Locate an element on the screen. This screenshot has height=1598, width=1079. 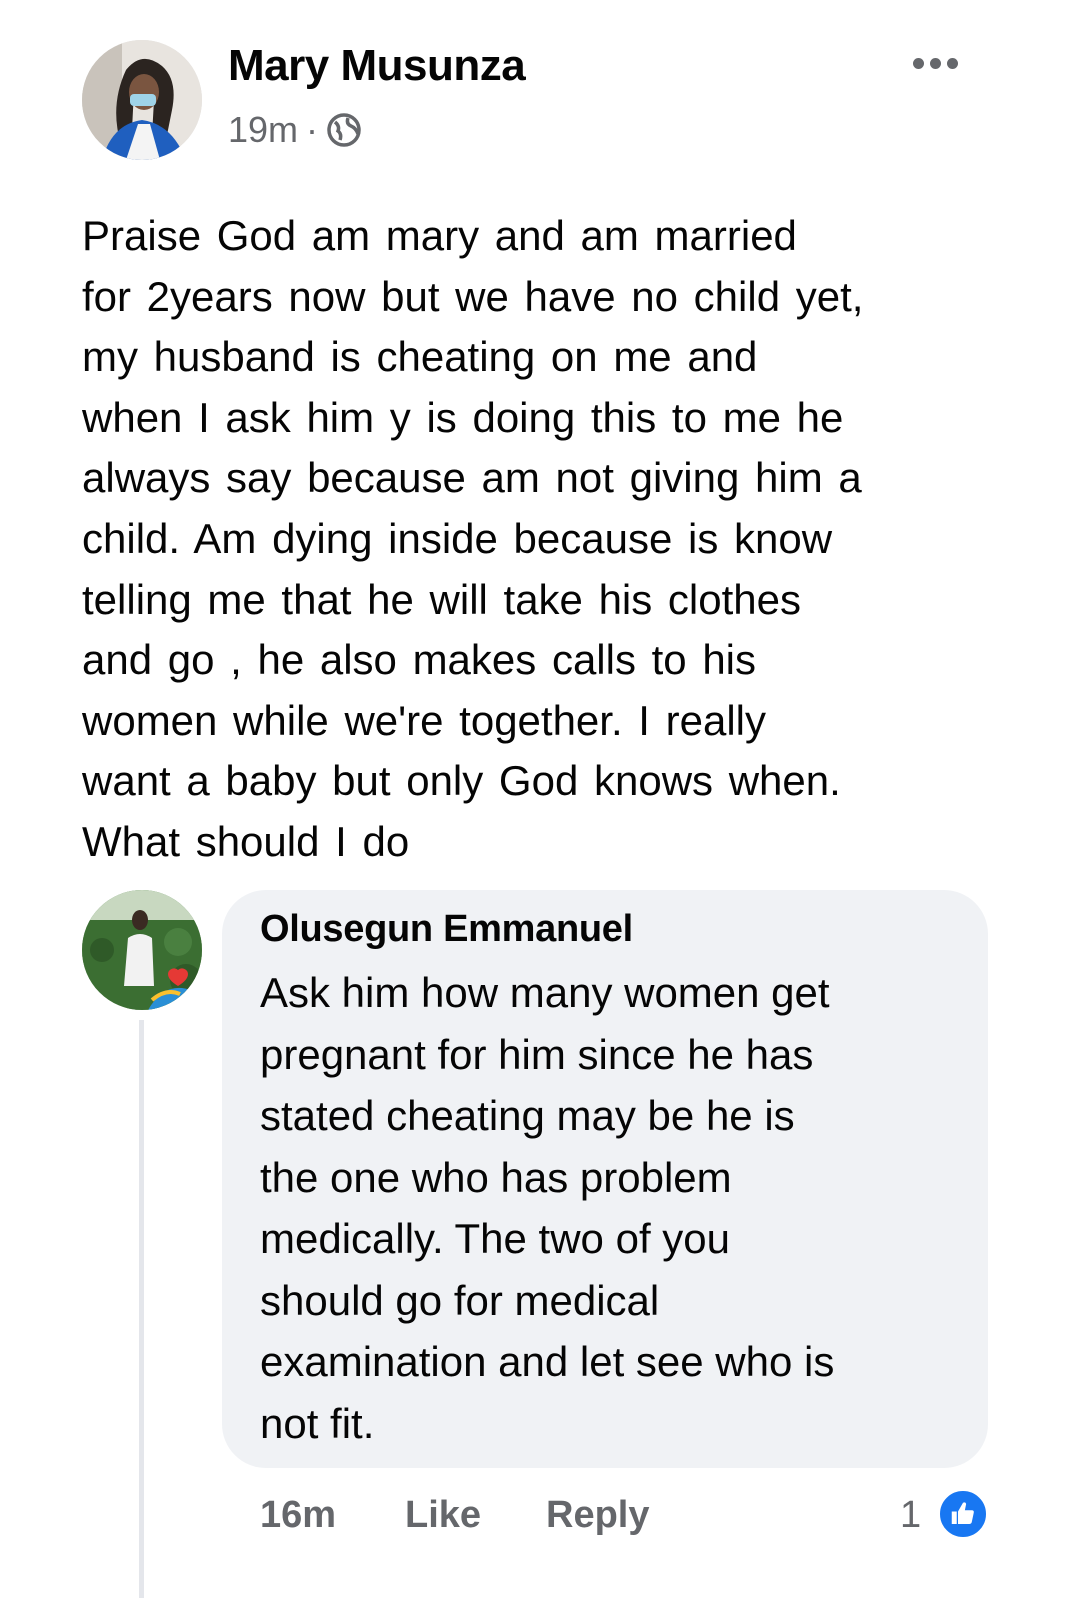
author-avatar is located at coordinates (142, 100).